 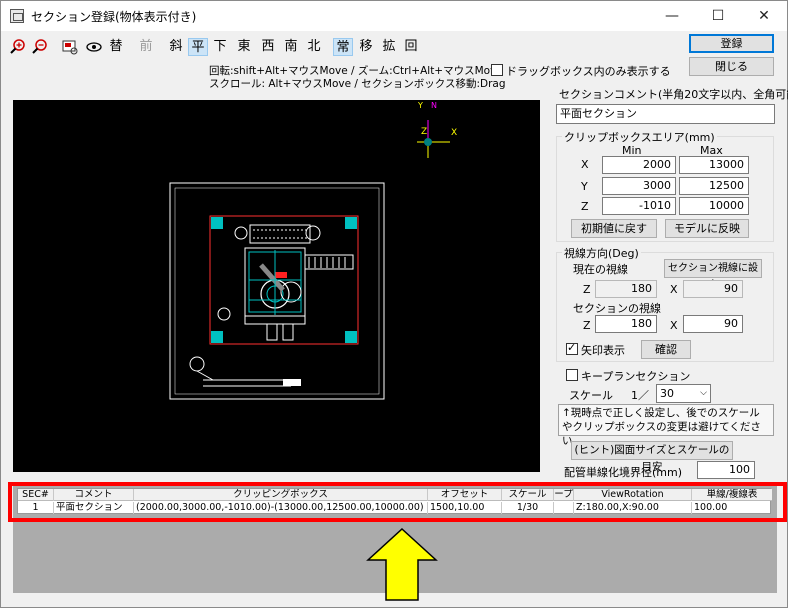 I want to click on clip-x-min-input: 2000, so click(x=639, y=165).